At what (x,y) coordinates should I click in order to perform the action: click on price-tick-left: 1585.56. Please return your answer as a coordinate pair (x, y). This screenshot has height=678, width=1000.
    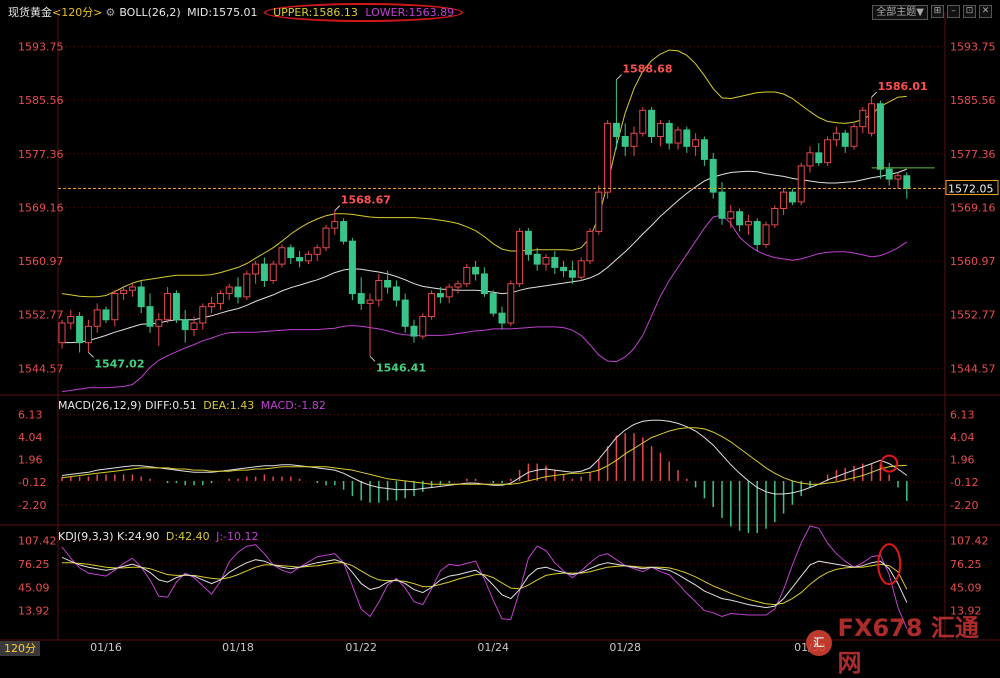
    Looking at the image, I should click on (41, 100).